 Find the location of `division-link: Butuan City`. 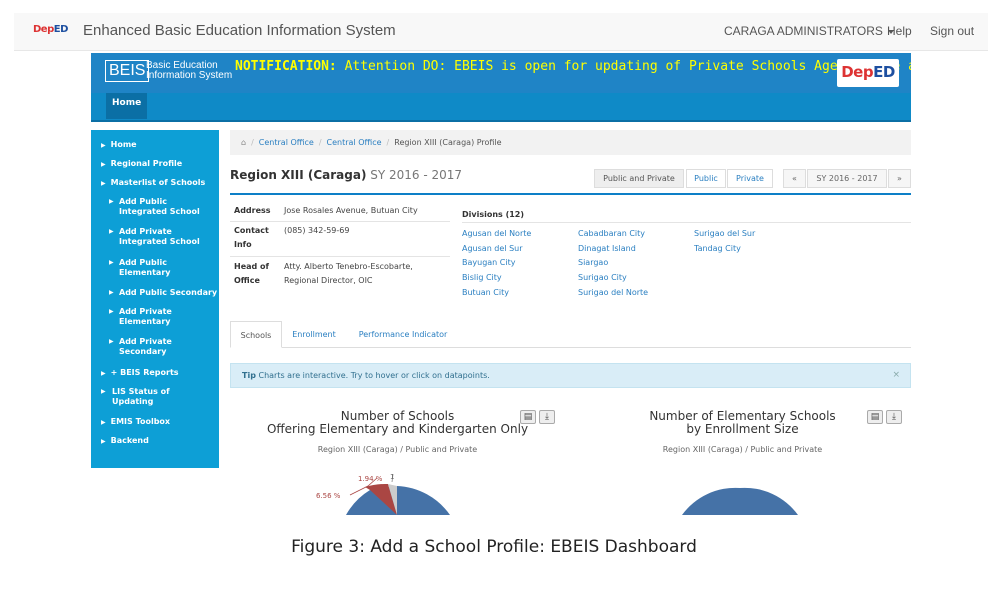

division-link: Butuan City is located at coordinates (485, 292).